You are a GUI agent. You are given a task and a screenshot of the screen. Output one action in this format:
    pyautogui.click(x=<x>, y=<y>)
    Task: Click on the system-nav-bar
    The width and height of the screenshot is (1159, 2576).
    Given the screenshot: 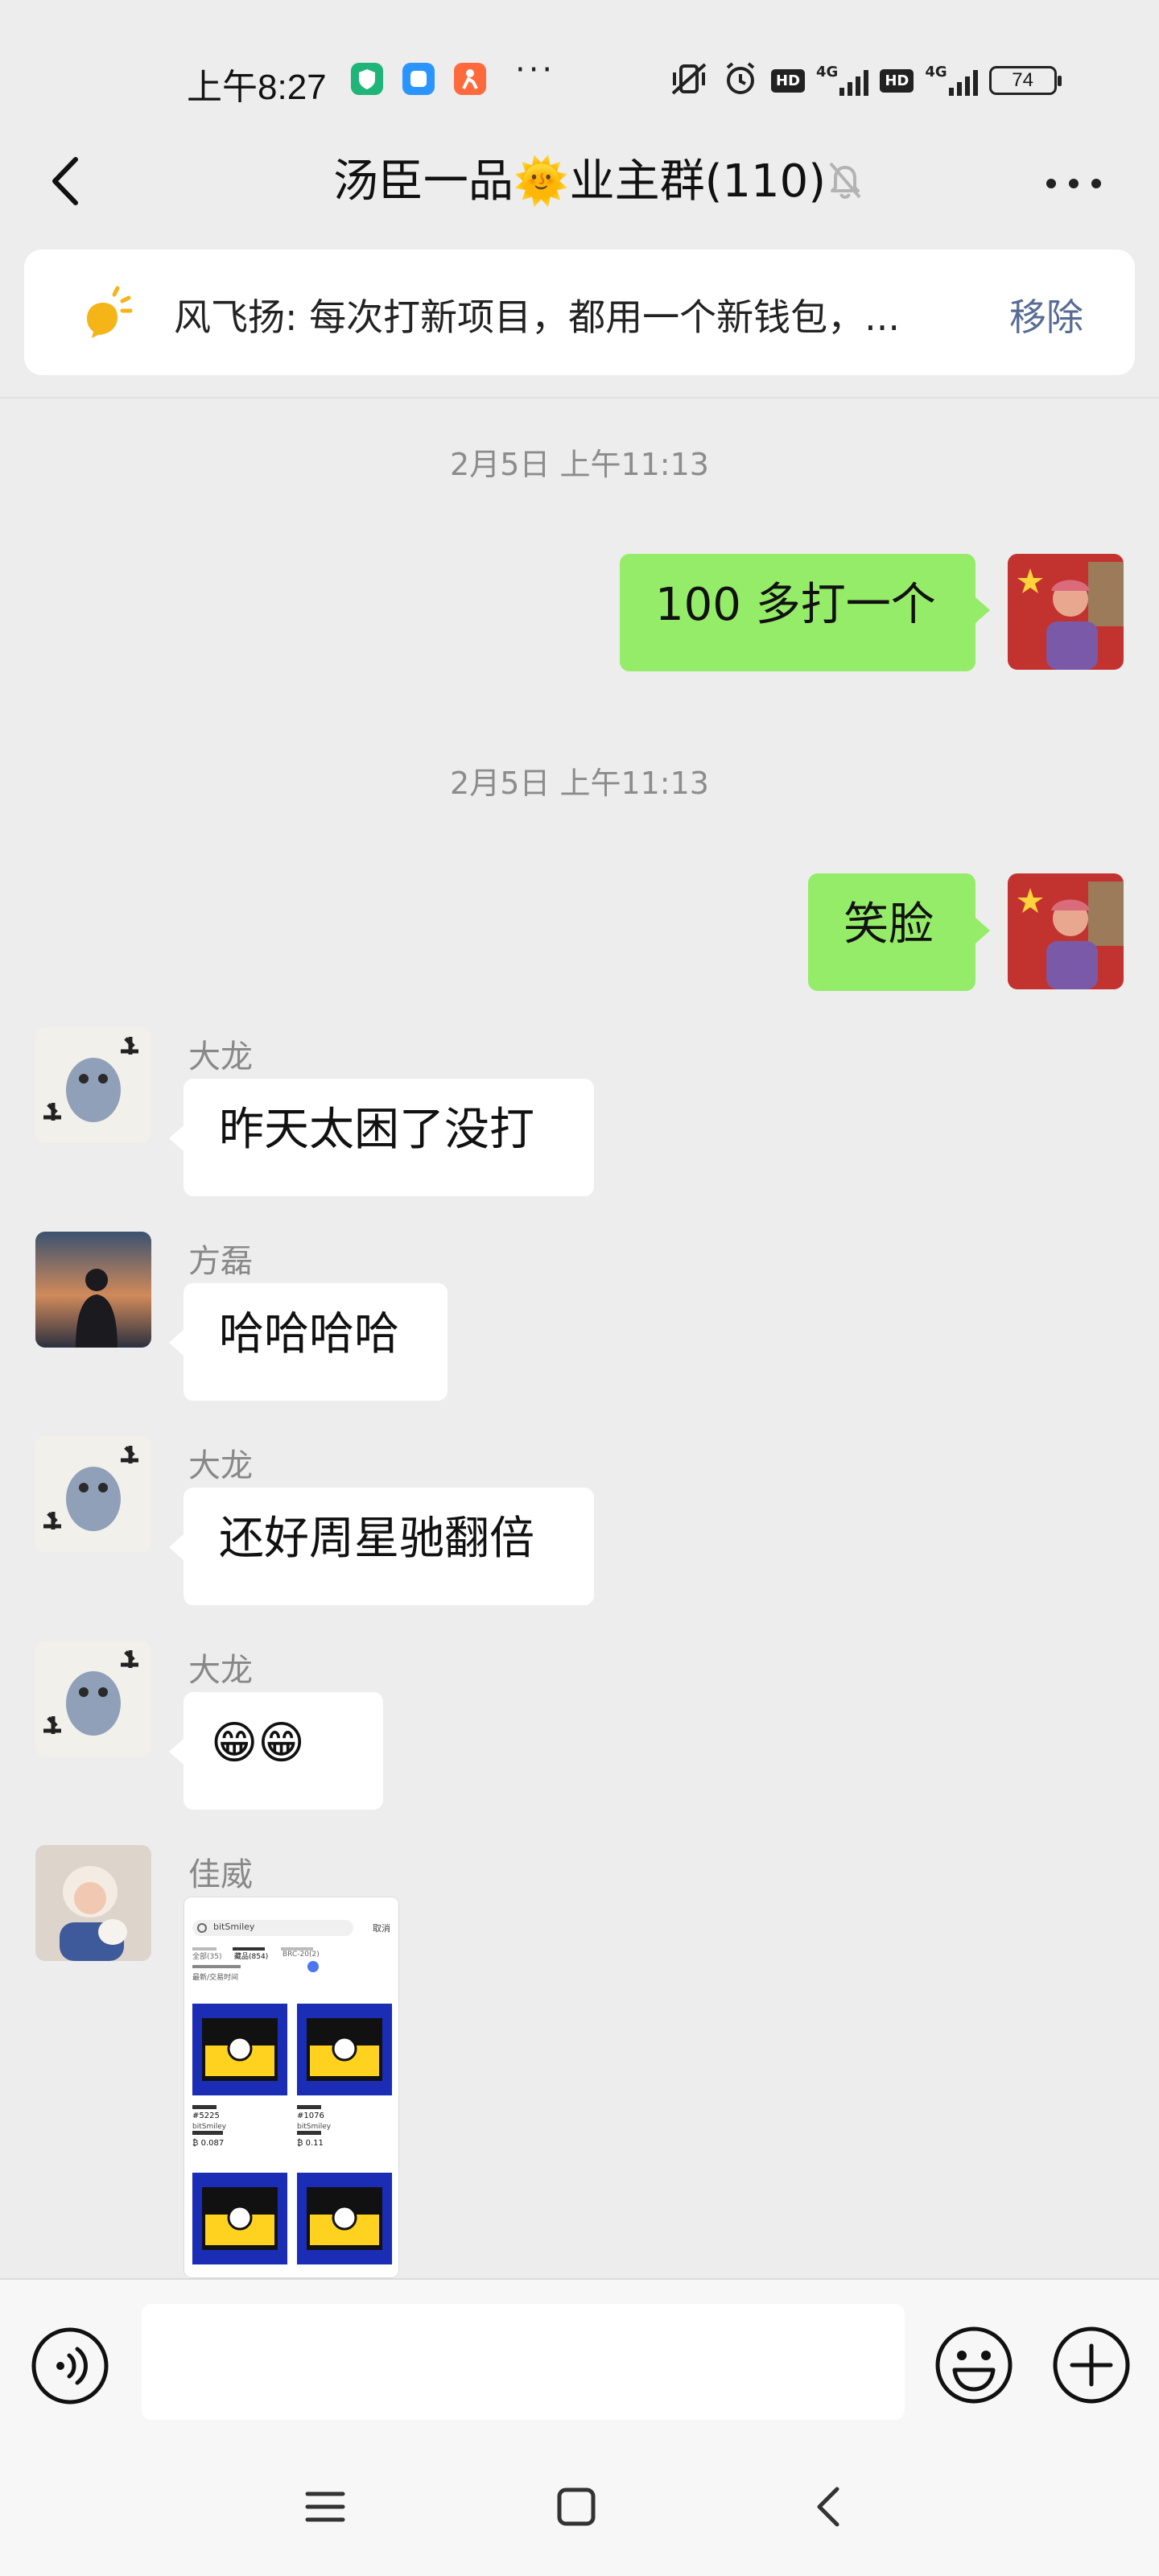 What is the action you would take?
    pyautogui.click(x=579, y=2507)
    